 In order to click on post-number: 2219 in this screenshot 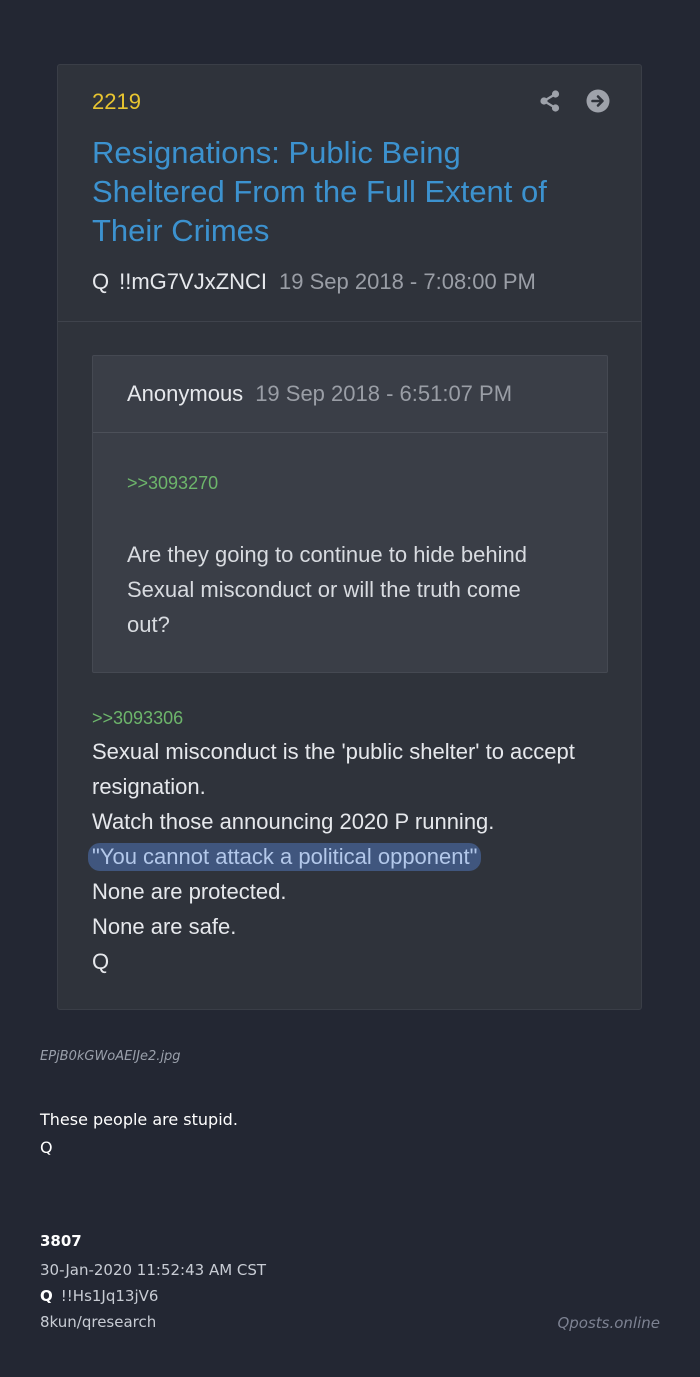, I will do `click(116, 101)`.